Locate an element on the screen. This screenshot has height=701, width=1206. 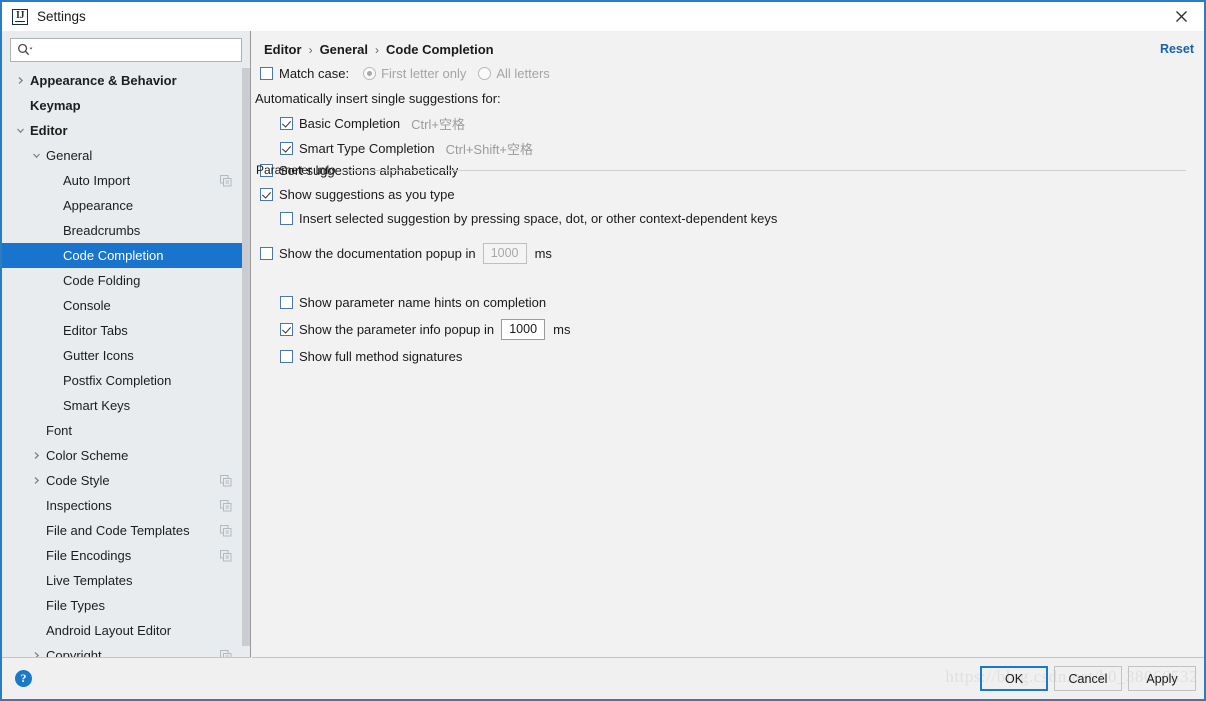
first-letter-only-radio is located at coordinates (370, 73).